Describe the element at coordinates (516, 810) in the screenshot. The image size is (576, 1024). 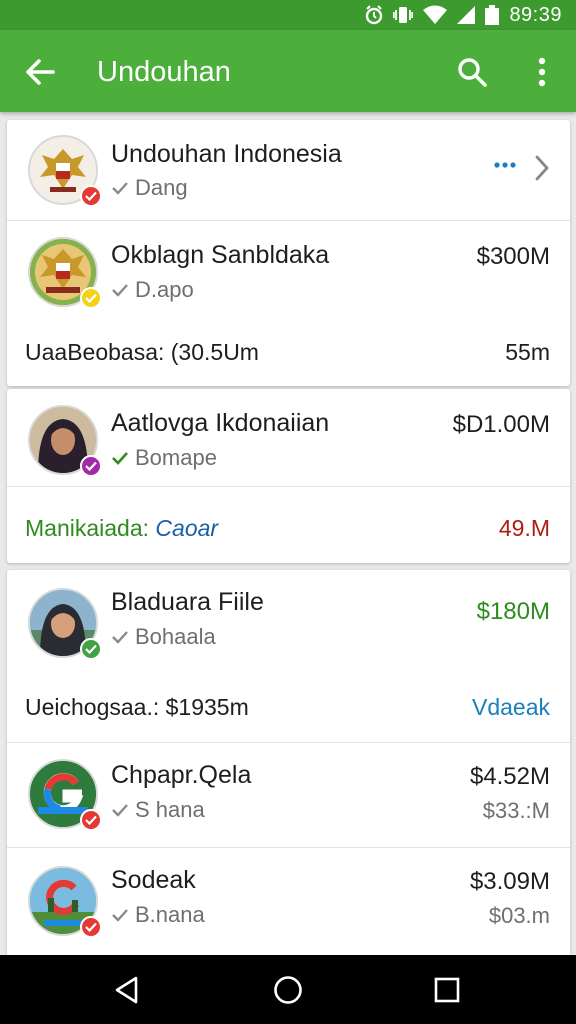
I see `item-amount-secondary: $33.:M` at that location.